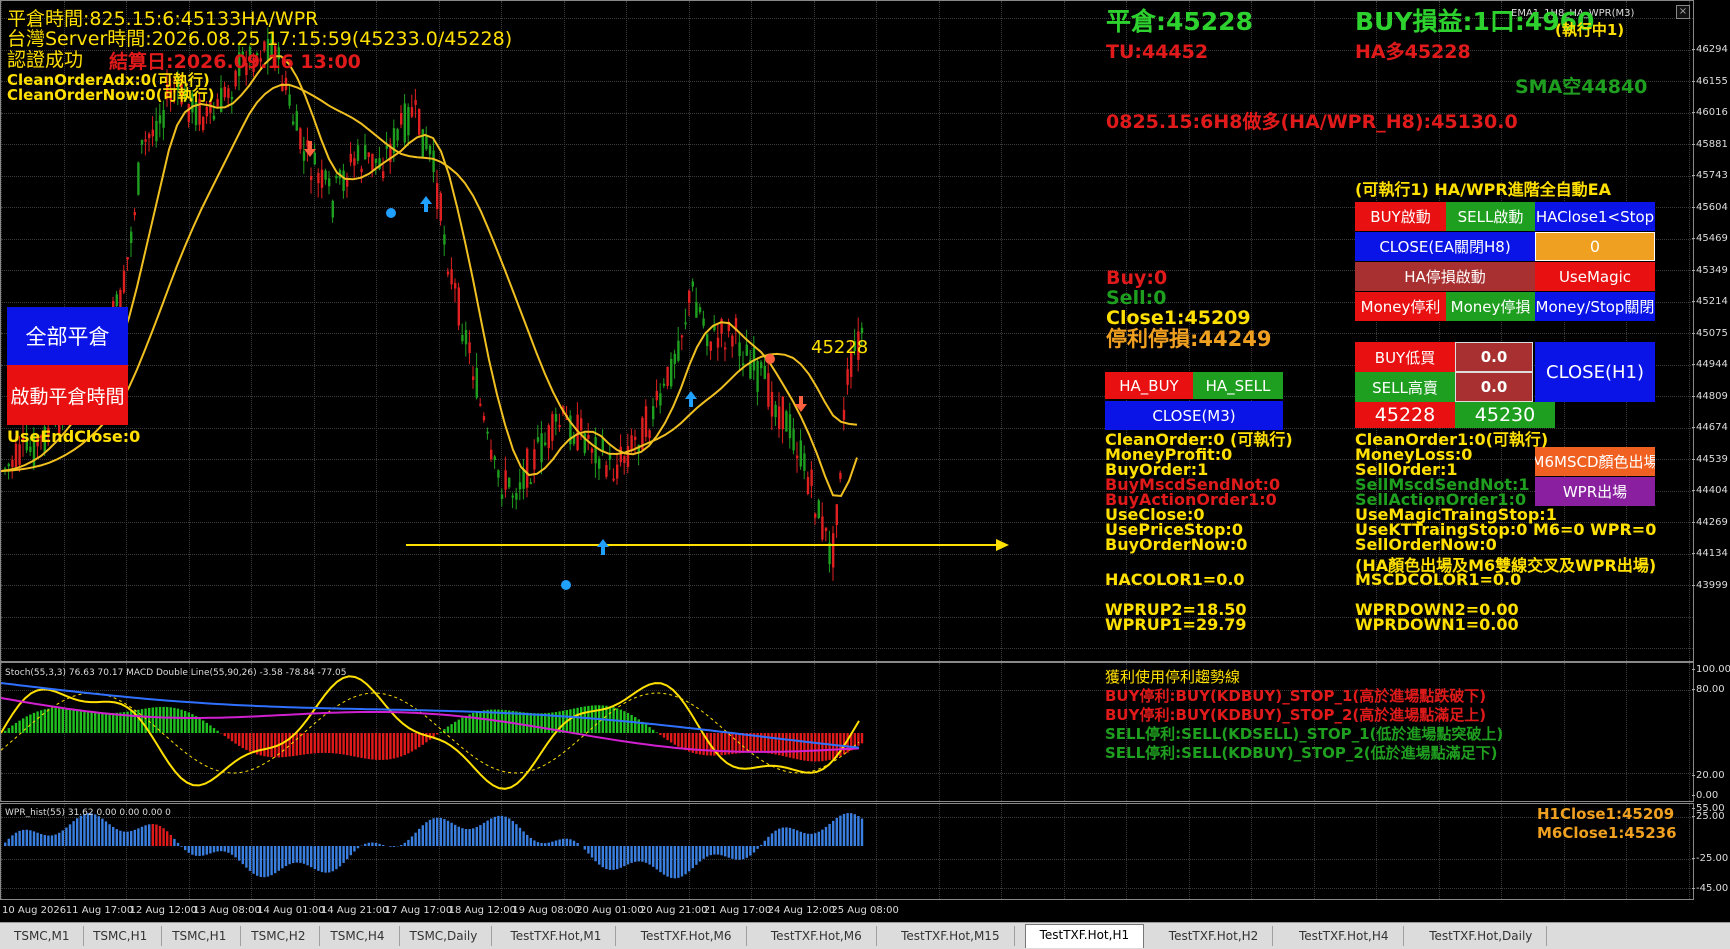  What do you see at coordinates (1595, 306) in the screenshot?
I see `money-close-button: Money/Stop關閉` at bounding box center [1595, 306].